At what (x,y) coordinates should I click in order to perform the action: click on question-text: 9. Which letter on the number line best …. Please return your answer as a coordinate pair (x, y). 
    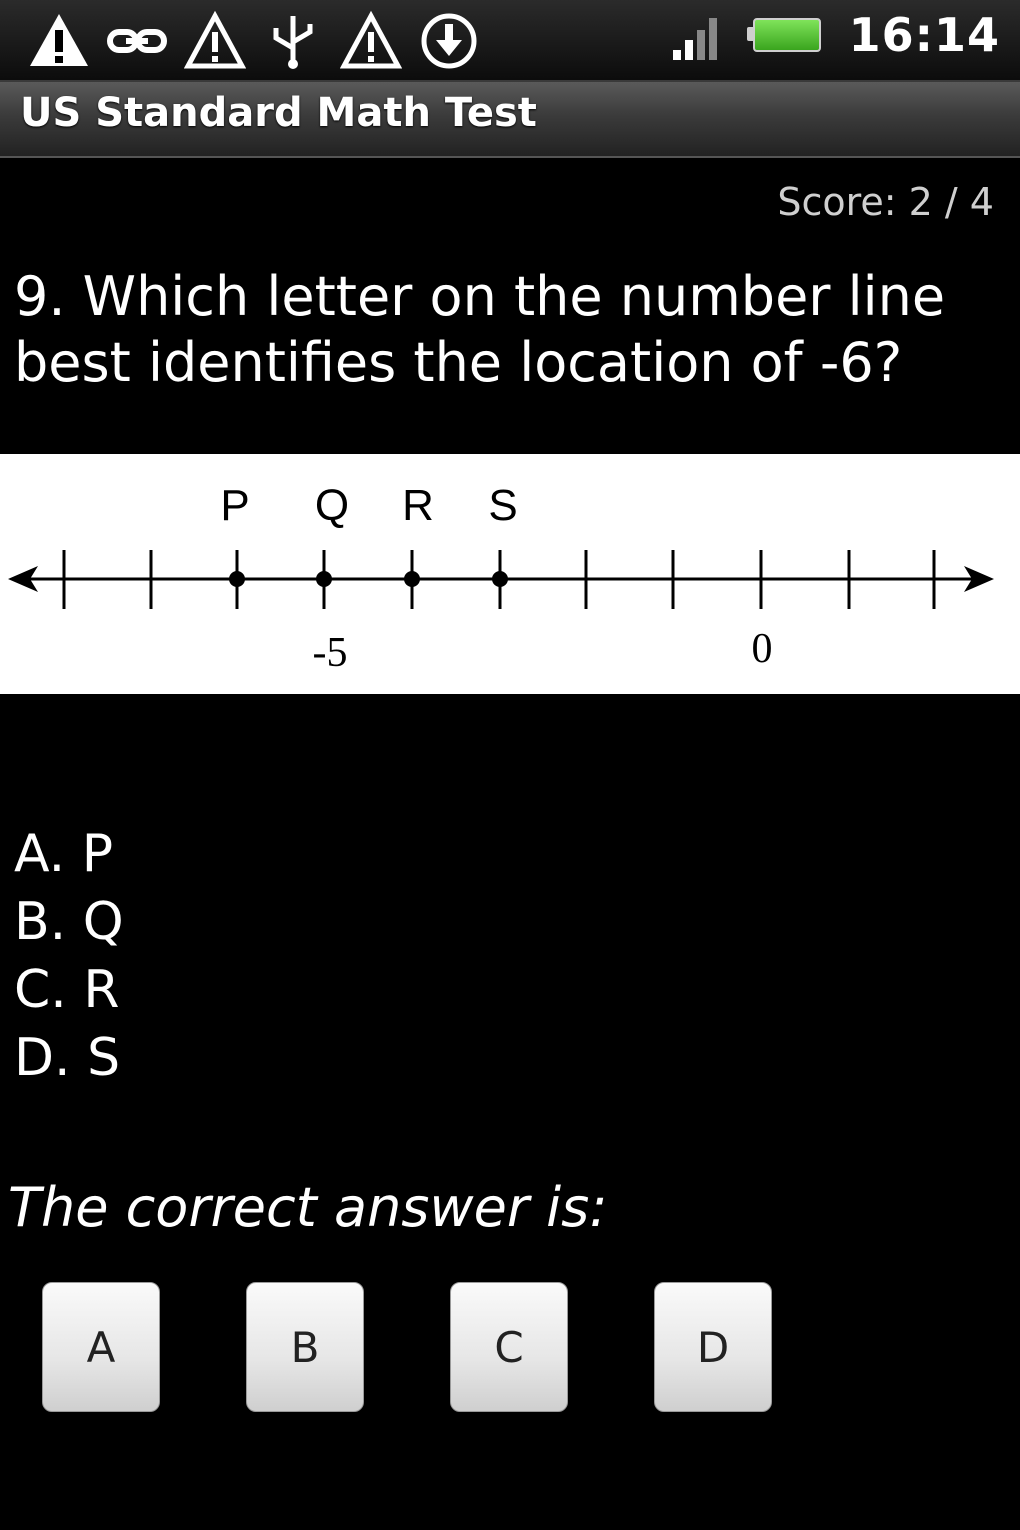
    Looking at the image, I should click on (480, 329).